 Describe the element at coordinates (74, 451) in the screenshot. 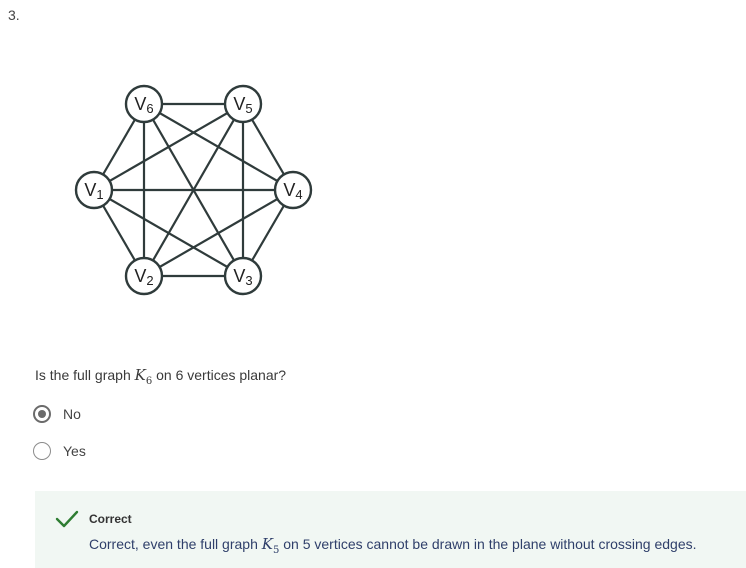

I see `option-yes-label: Yes` at that location.